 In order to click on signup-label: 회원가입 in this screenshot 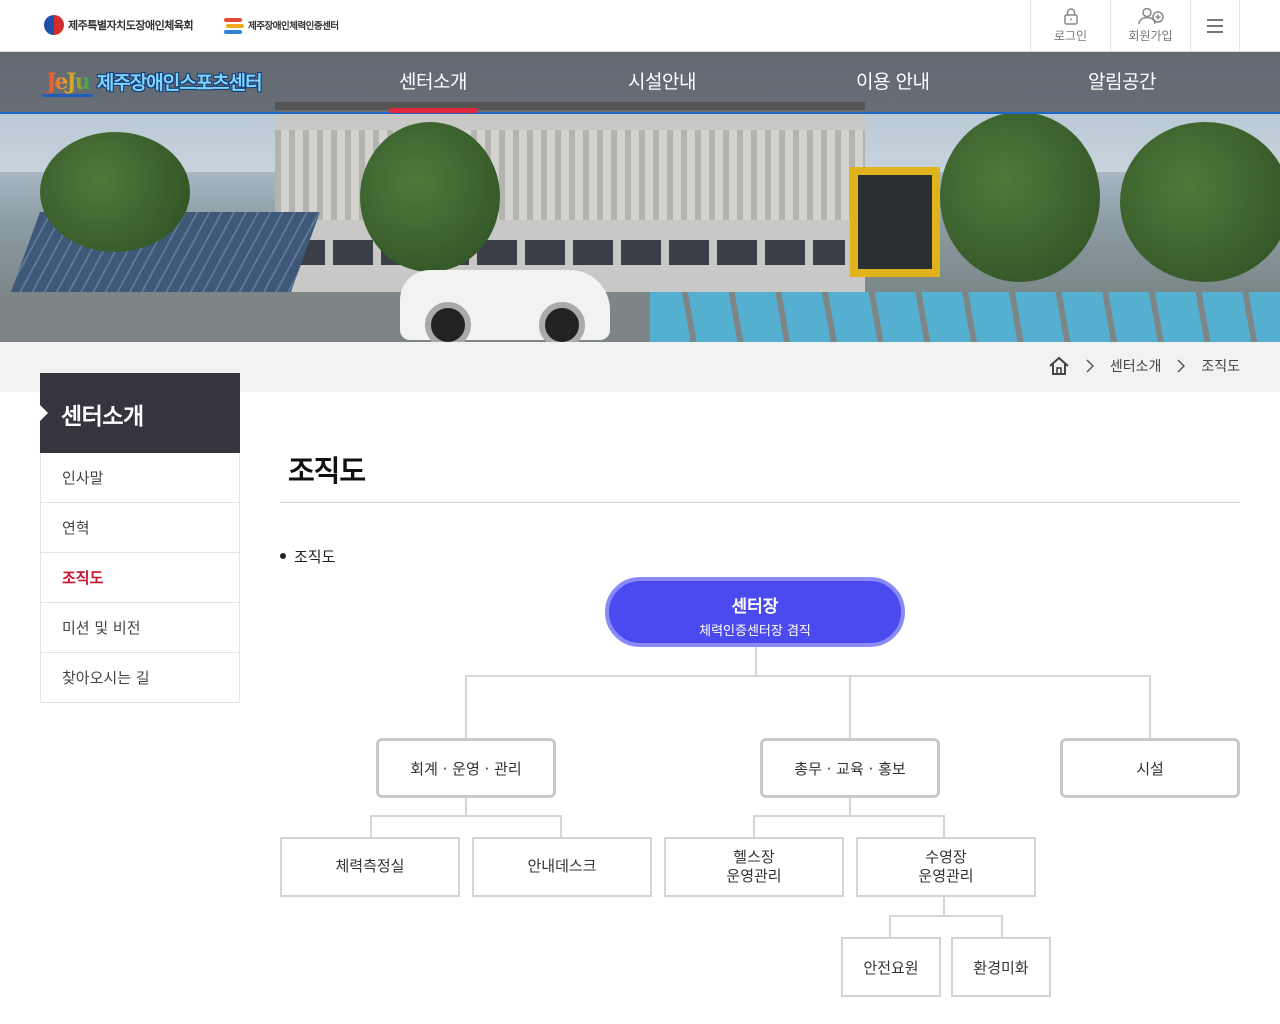, I will do `click(1150, 36)`.